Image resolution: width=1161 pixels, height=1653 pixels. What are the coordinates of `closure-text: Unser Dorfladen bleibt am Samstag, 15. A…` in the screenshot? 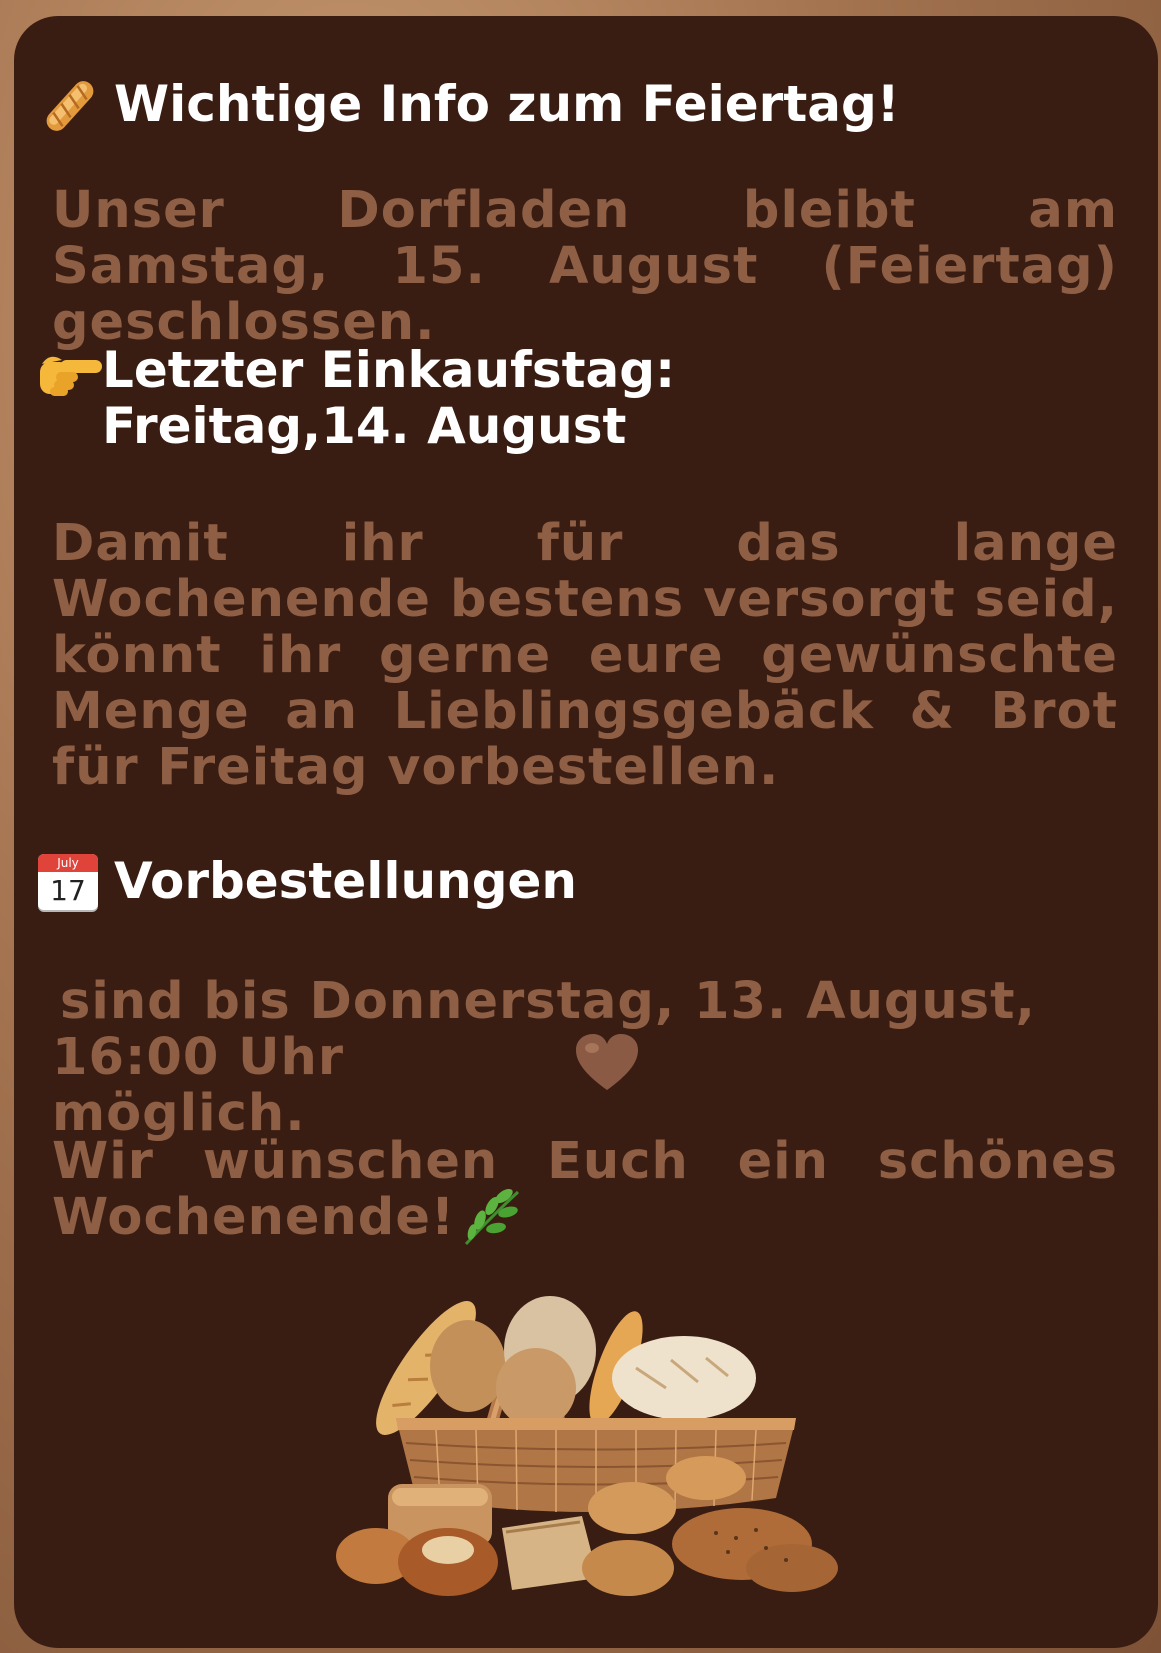 It's located at (585, 266).